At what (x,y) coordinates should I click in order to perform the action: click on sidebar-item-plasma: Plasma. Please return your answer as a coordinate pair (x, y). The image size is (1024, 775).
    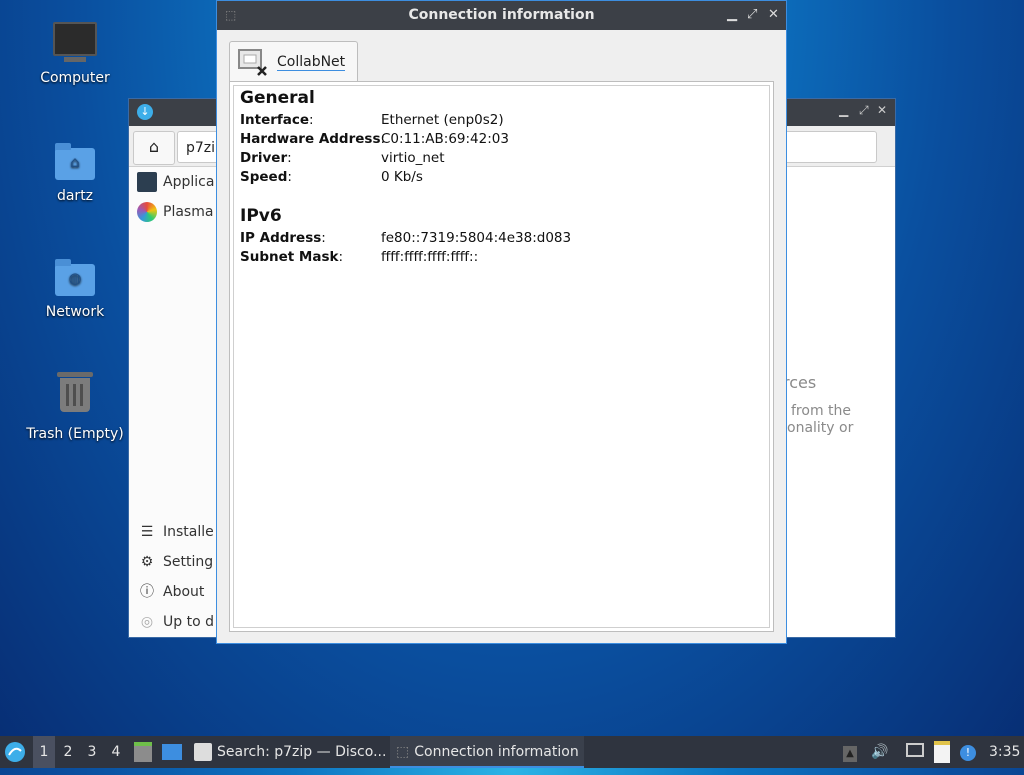
    Looking at the image, I should click on (175, 212).